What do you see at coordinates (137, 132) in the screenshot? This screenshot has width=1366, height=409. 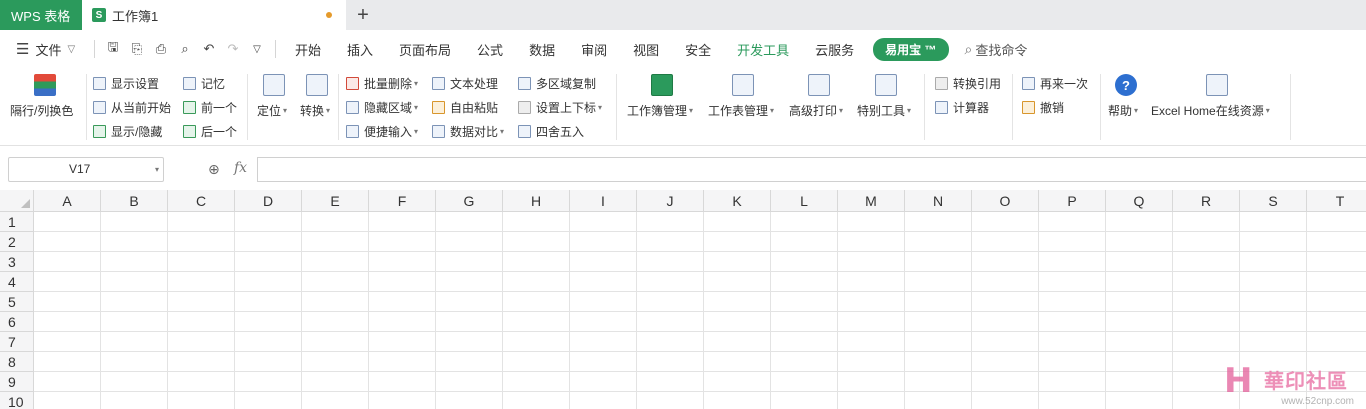 I see `show-hide-label: 显示/隐藏` at bounding box center [137, 132].